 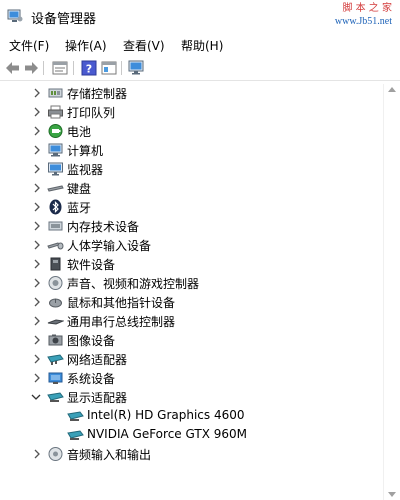 What do you see at coordinates (191, 378) in the screenshot?
I see `tree-item-system-devices: 系统设备` at bounding box center [191, 378].